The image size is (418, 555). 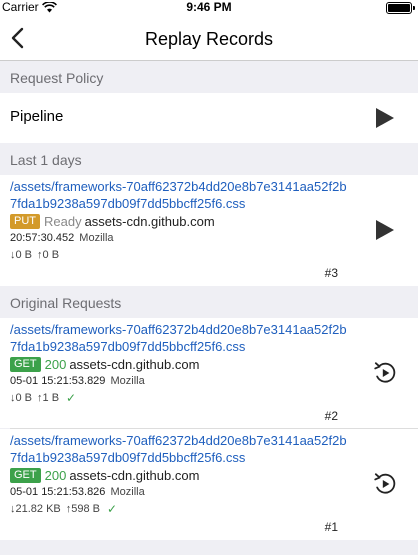 I want to click on clock: 9:46 PM, so click(x=209, y=7).